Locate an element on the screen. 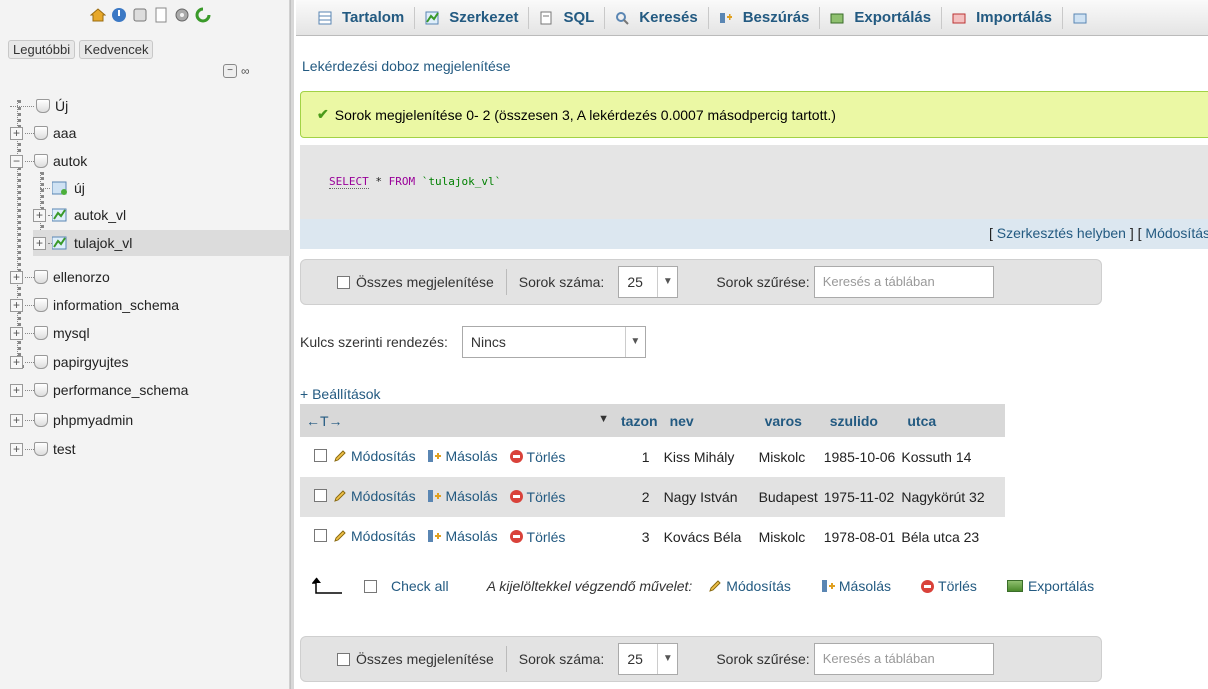  tree-item-label: mysql is located at coordinates (71, 333).